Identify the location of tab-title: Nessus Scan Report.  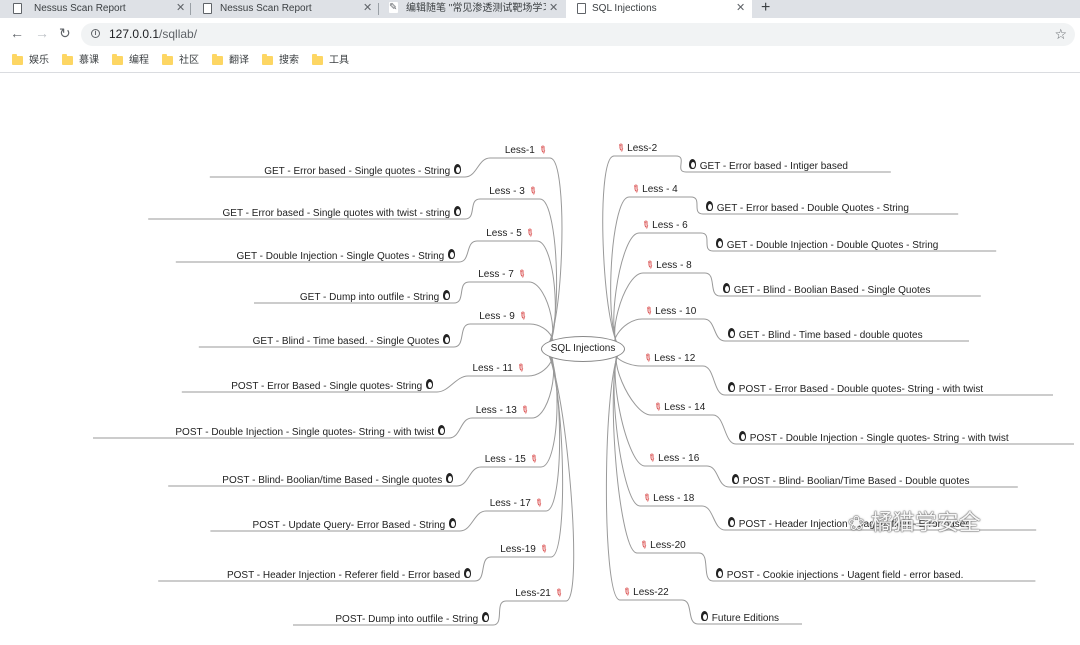
(80, 8).